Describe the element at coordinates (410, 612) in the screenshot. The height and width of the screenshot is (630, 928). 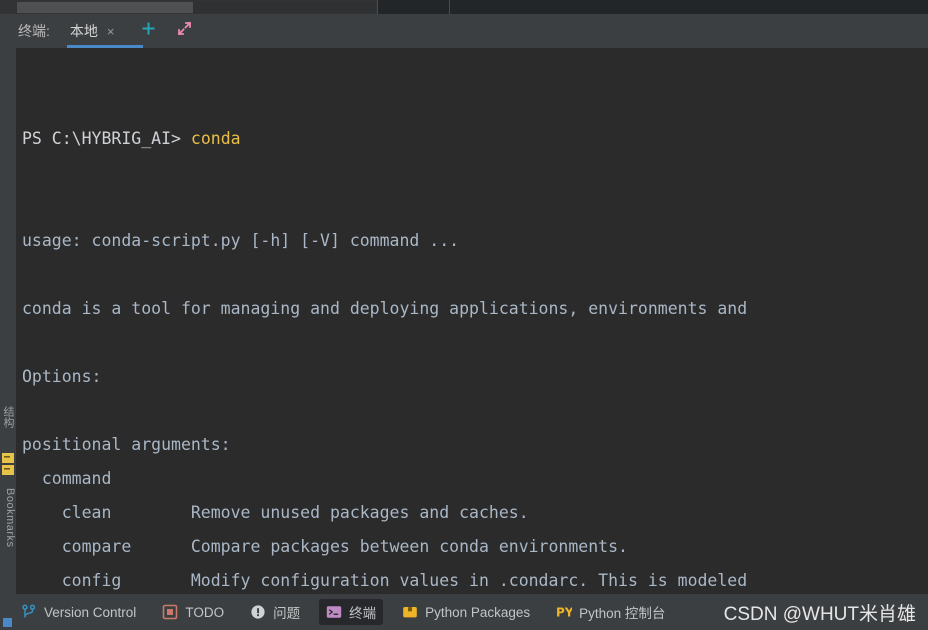
I see `python-packages-icon` at that location.